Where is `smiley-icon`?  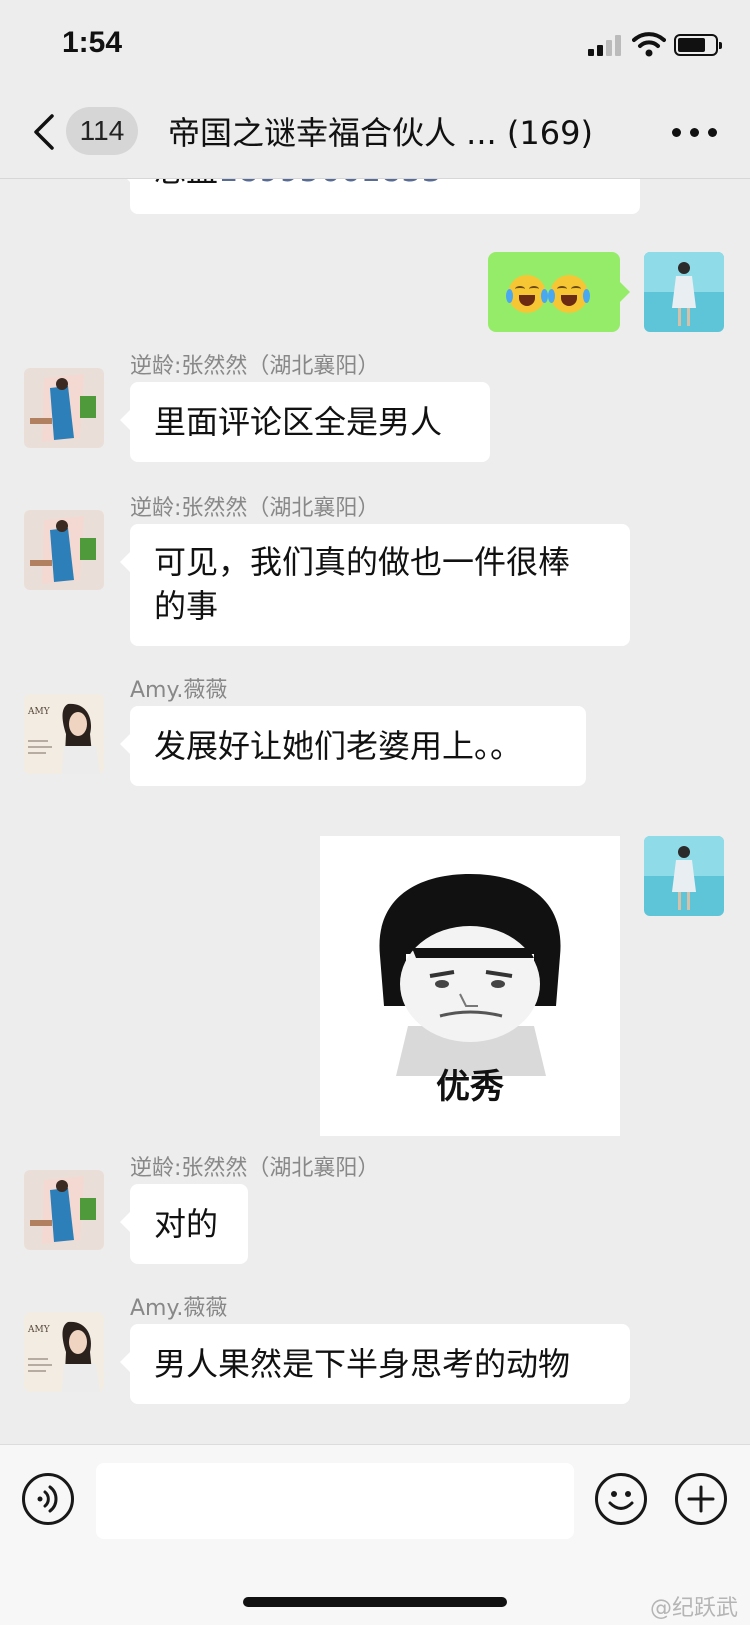 smiley-icon is located at coordinates (621, 1500).